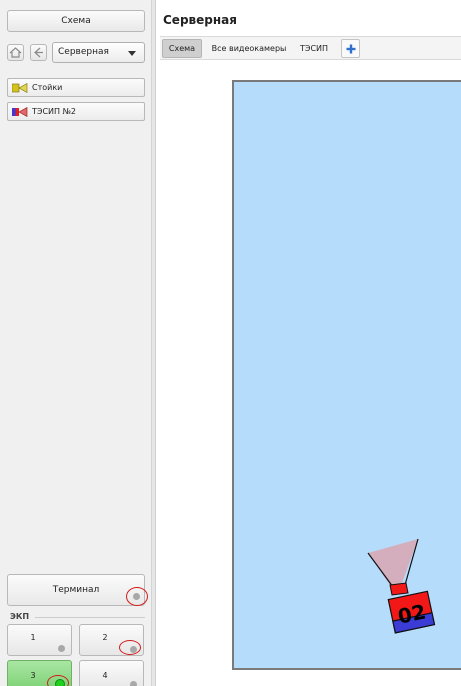 This screenshot has height=686, width=461. What do you see at coordinates (314, 48) in the screenshot?
I see `tab-tesip: ТЭСИП` at bounding box center [314, 48].